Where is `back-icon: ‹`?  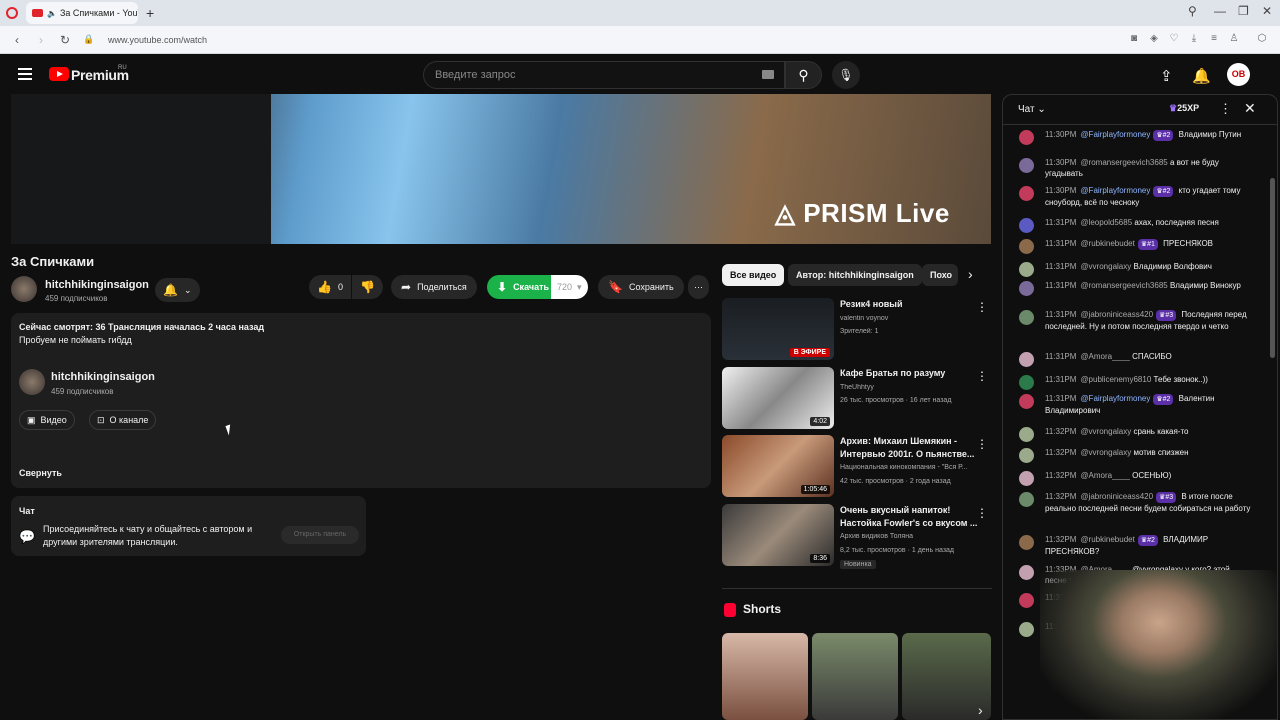 back-icon: ‹ is located at coordinates (17, 40).